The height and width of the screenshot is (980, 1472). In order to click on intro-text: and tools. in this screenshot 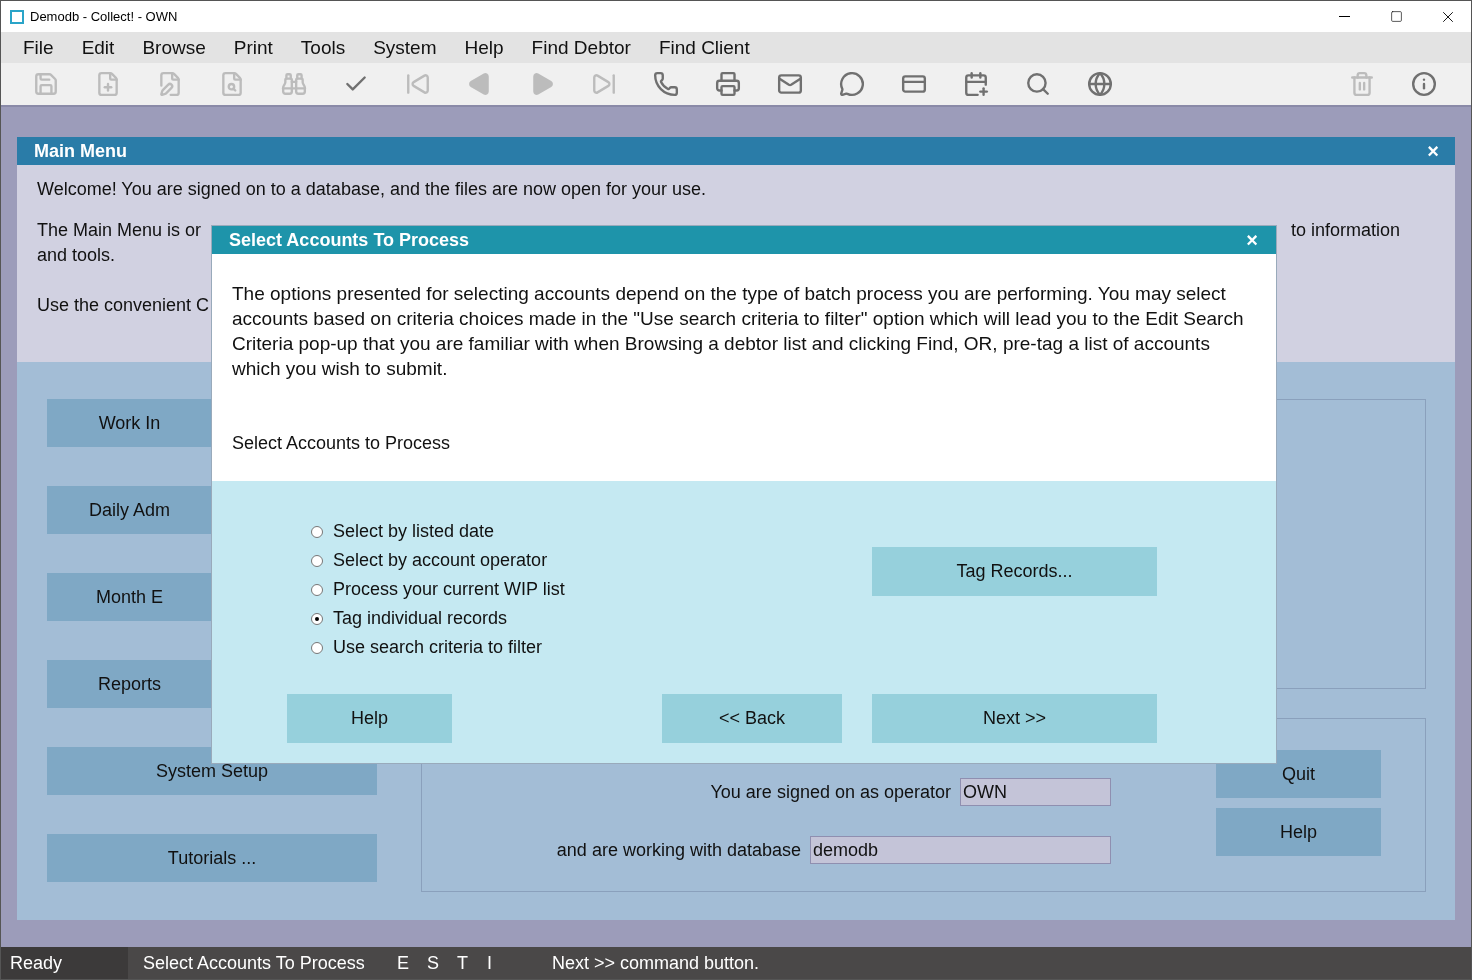, I will do `click(76, 255)`.